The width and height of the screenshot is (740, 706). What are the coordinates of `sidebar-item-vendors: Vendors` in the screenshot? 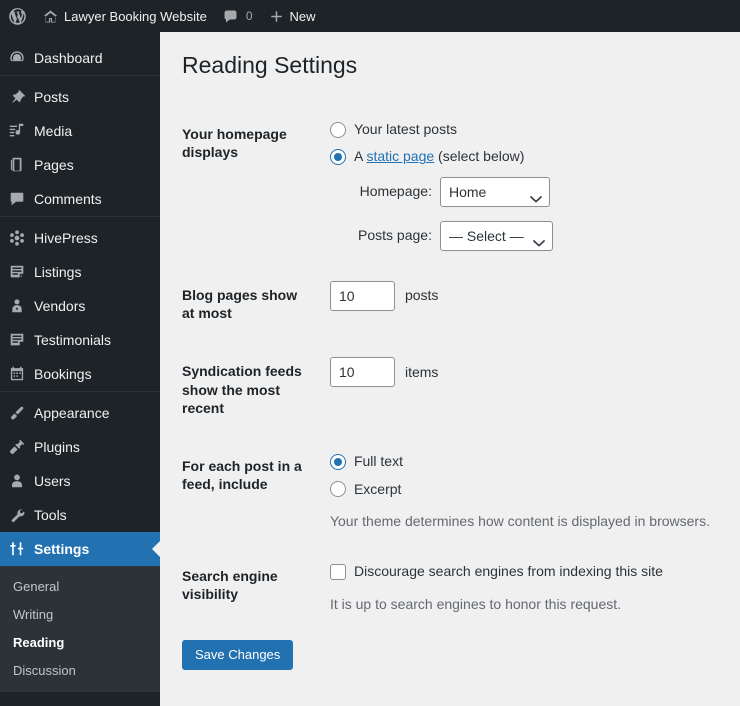 It's located at (80, 306).